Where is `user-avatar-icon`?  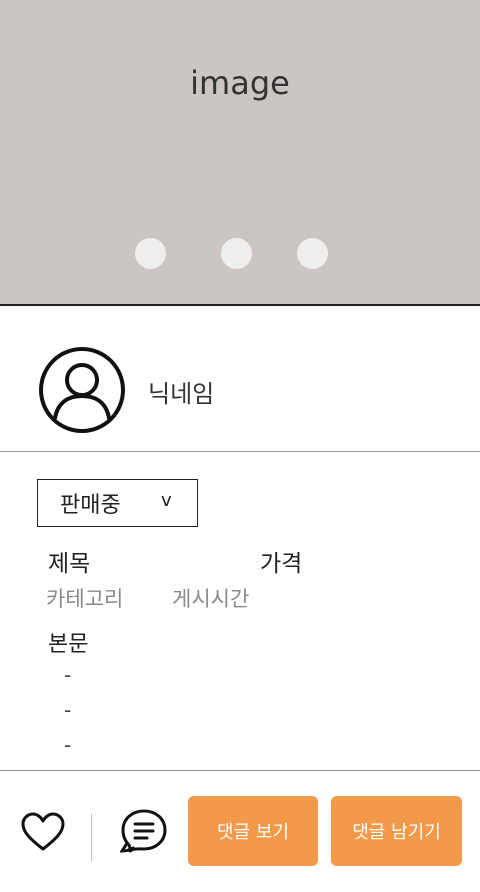 user-avatar-icon is located at coordinates (82, 390).